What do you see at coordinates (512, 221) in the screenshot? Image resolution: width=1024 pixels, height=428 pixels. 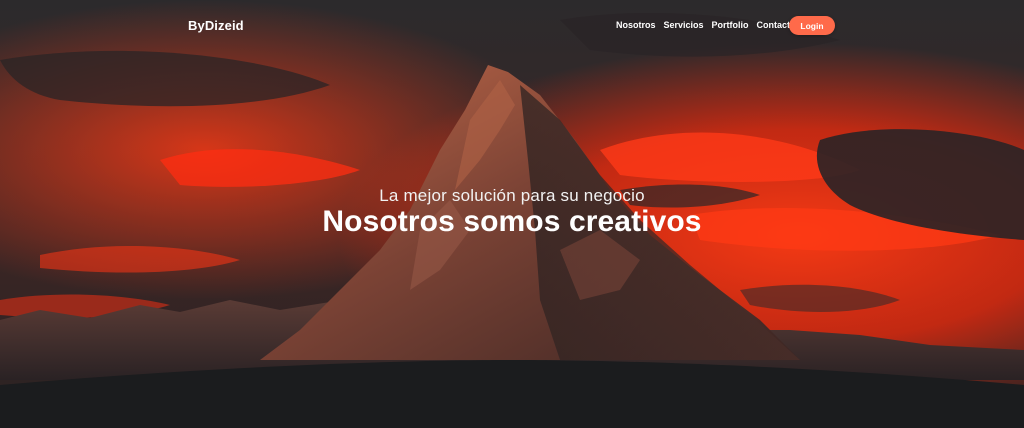 I see `hero-title: Nosotros somos creativos` at bounding box center [512, 221].